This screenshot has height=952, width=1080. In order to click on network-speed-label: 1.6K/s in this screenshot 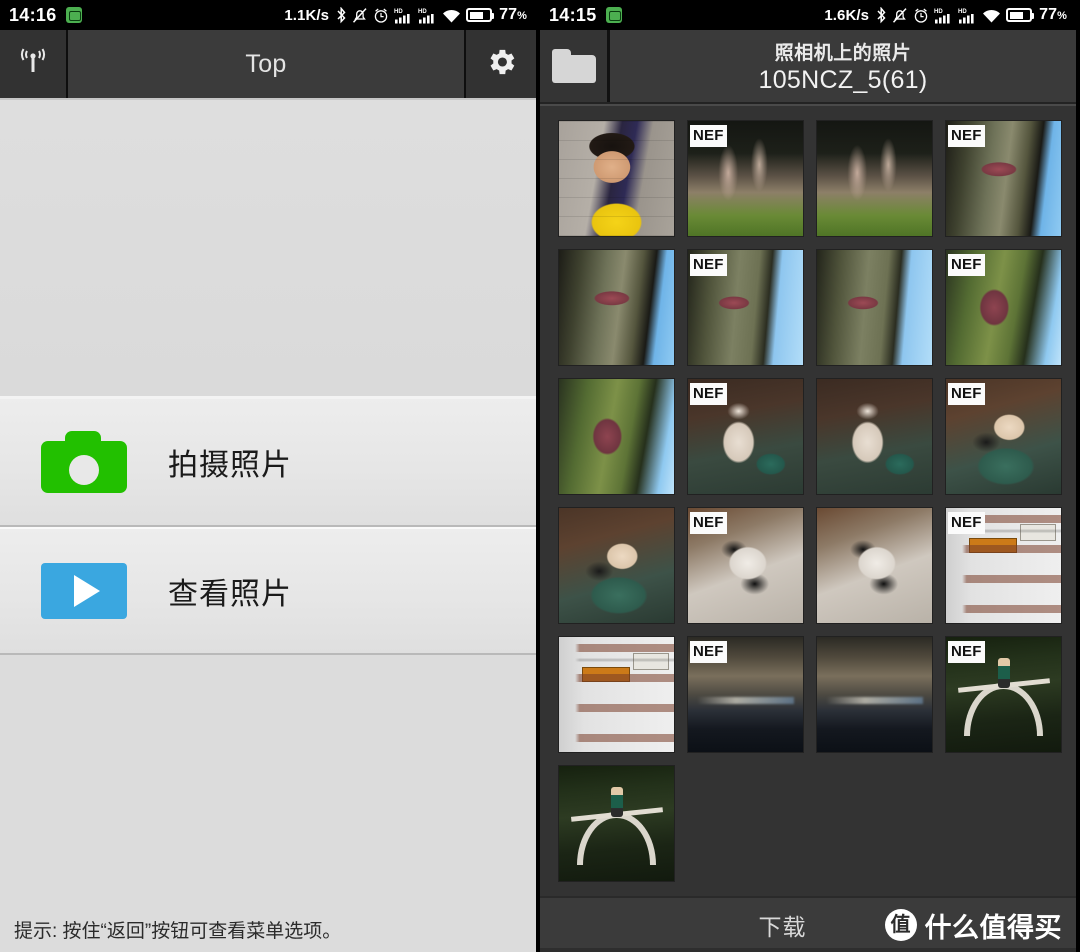, I will do `click(847, 15)`.